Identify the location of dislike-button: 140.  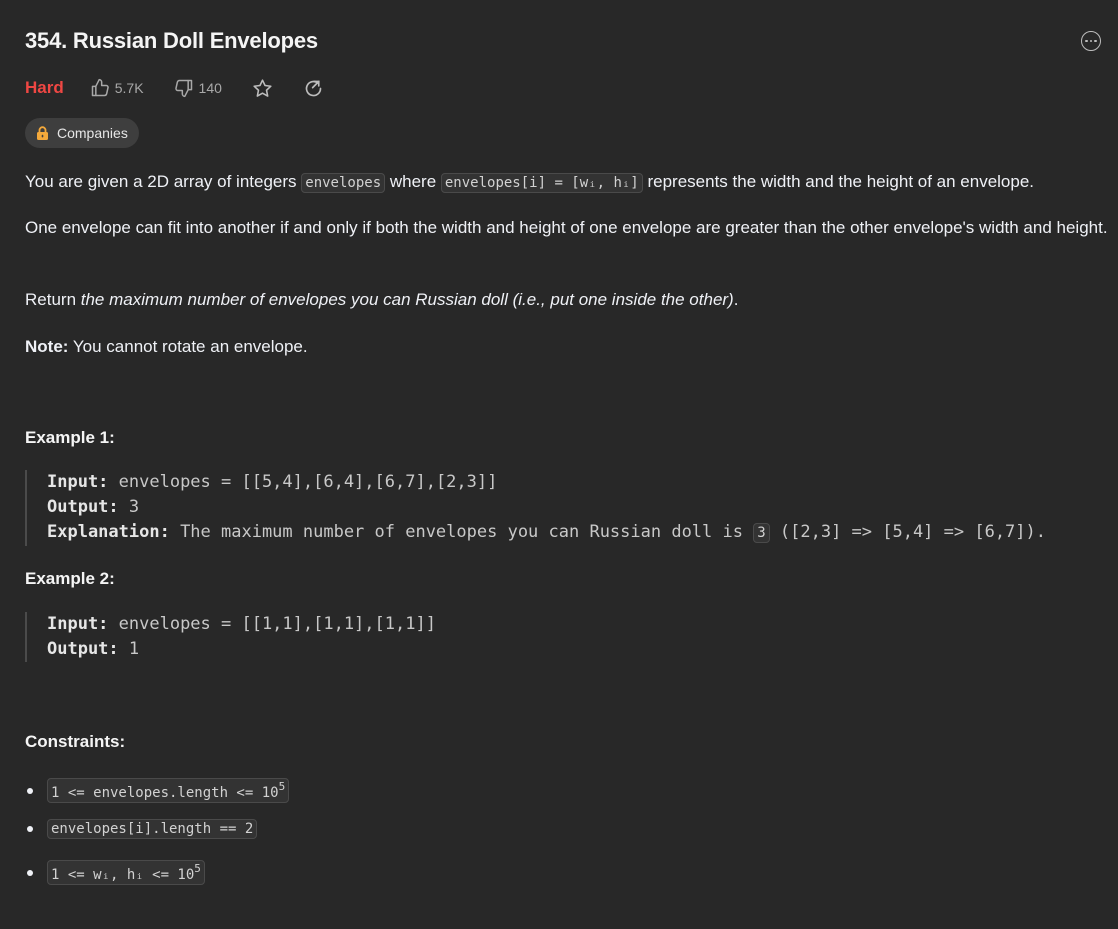
(198, 88).